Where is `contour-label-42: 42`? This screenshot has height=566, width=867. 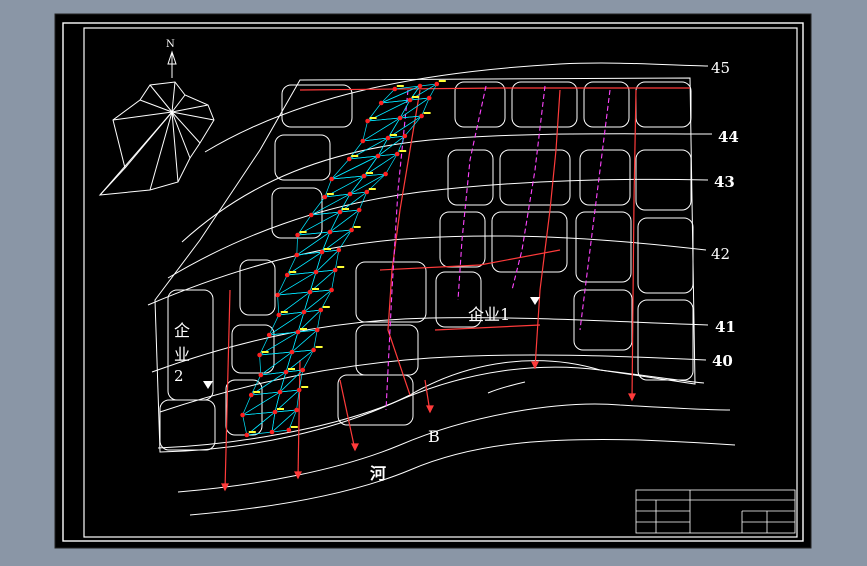
contour-label-42: 42 is located at coordinates (720, 254).